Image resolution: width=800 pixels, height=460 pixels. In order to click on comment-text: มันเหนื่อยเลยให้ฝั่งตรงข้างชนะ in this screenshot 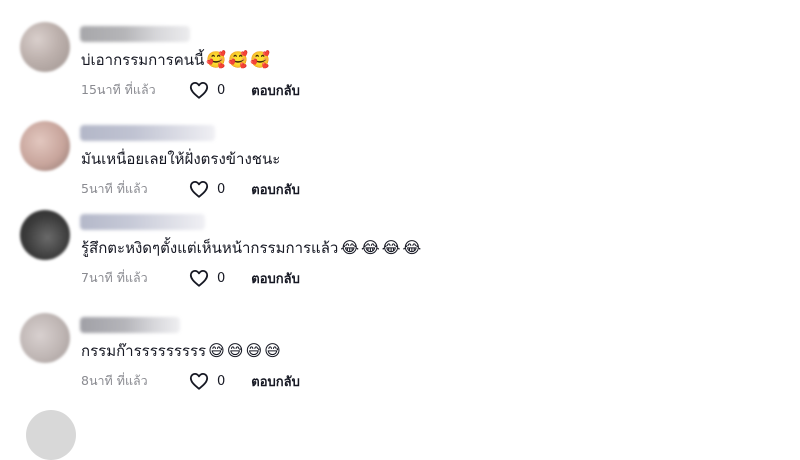, I will do `click(180, 159)`.